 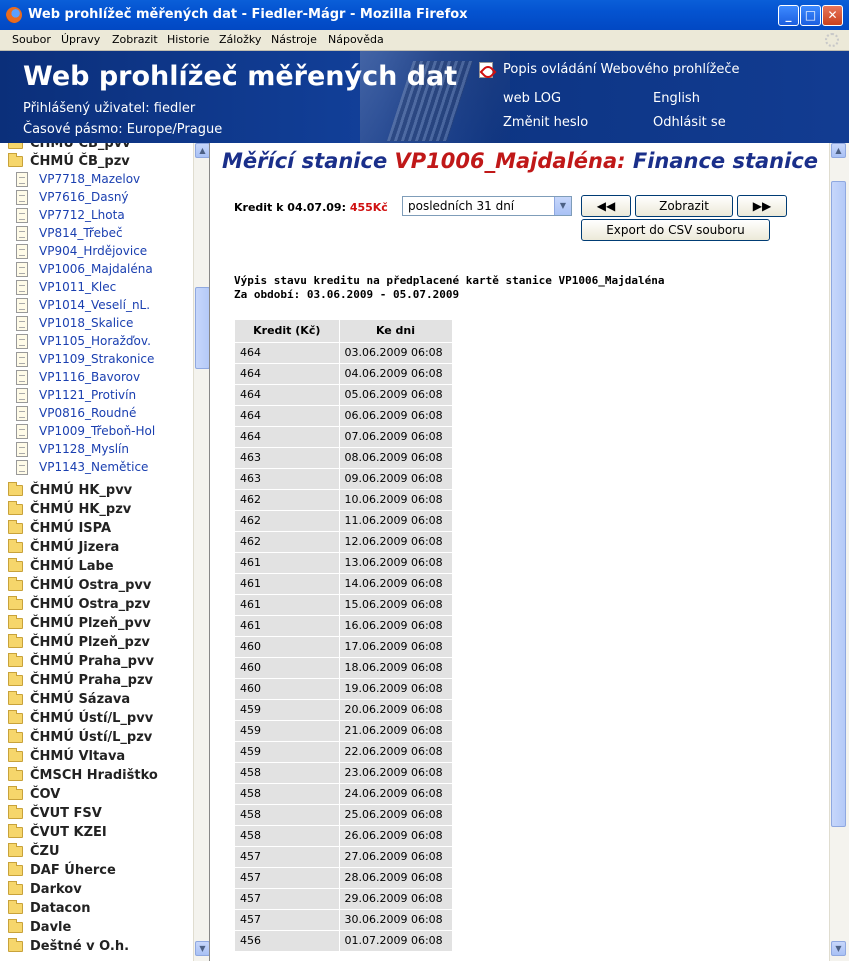 I want to click on date-cell: 09.06.2009 06:08, so click(x=396, y=478).